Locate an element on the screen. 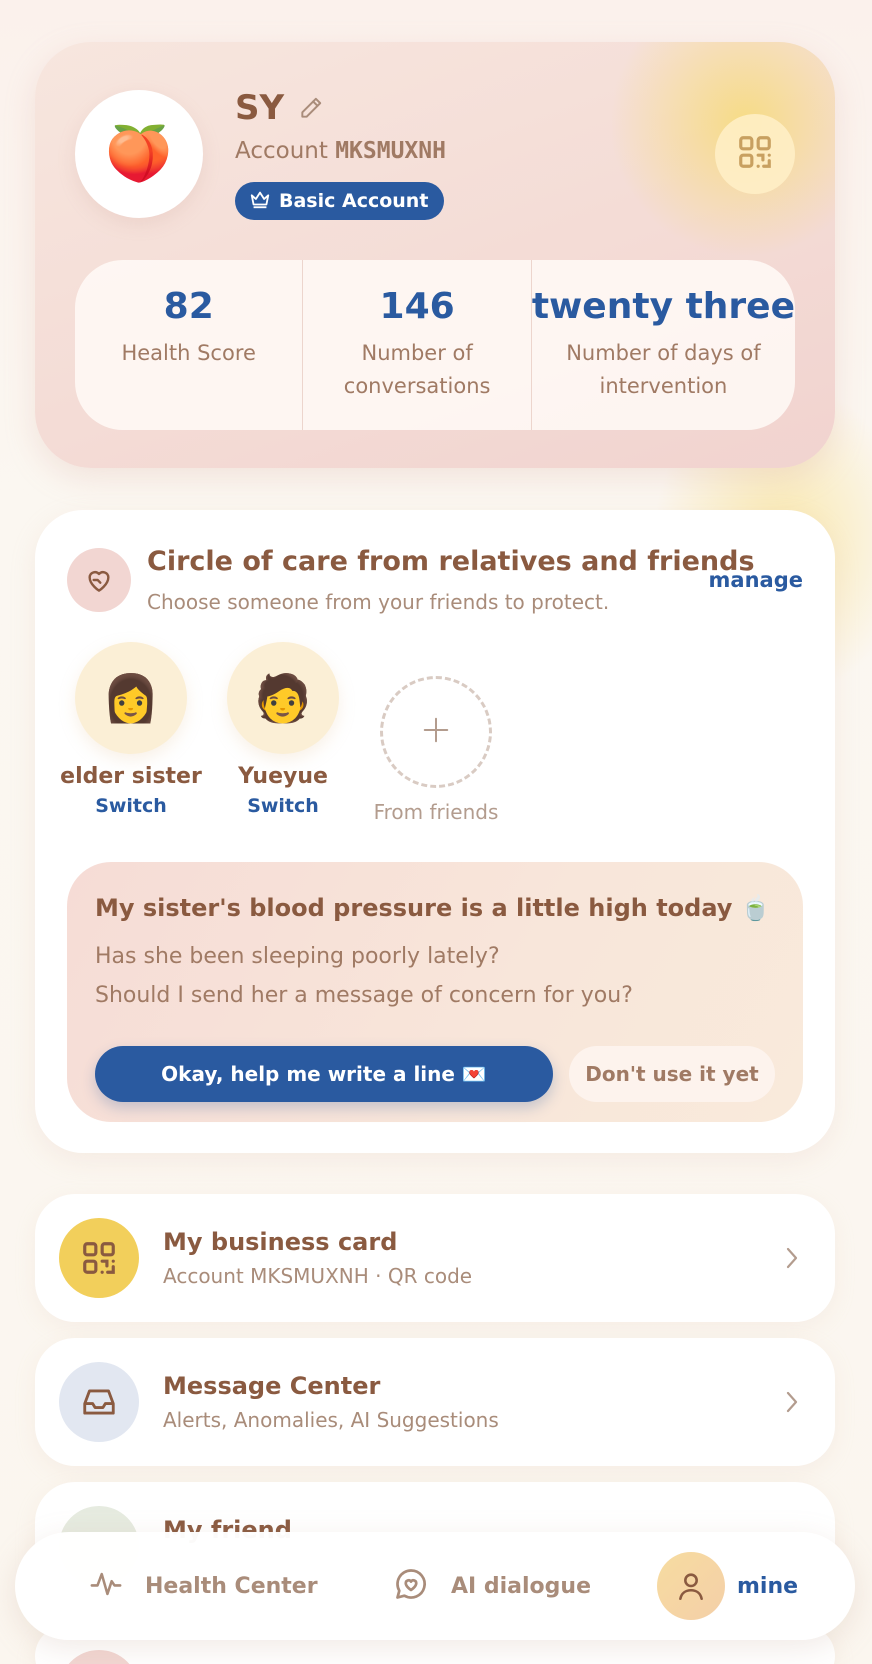 Image resolution: width=872 pixels, height=1664 pixels. stat-conversations: 146 Number of conversations is located at coordinates (416, 345).